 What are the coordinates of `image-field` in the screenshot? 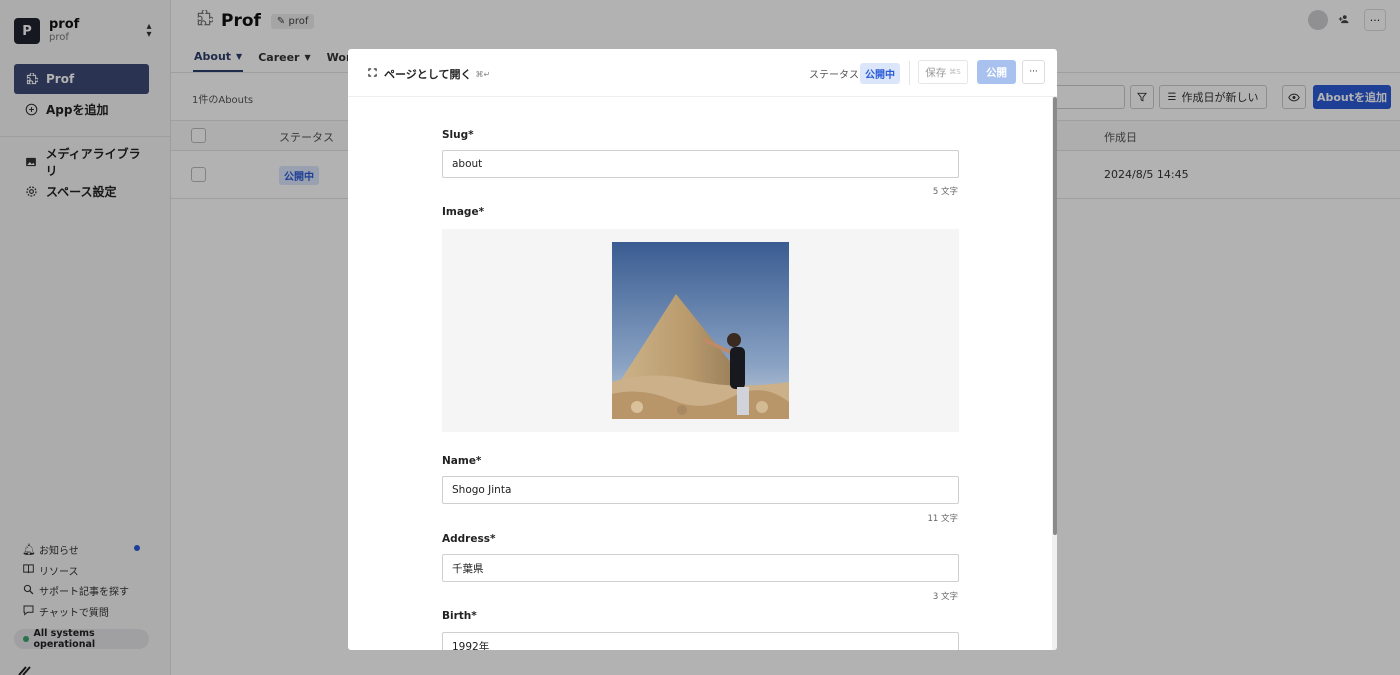 It's located at (700, 330).